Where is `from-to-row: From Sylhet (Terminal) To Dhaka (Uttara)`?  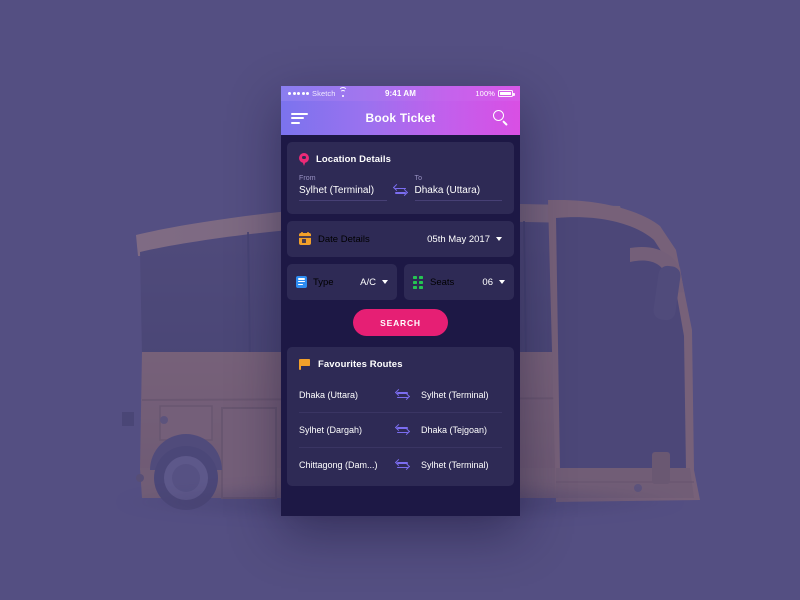
from-to-row: From Sylhet (Terminal) To Dhaka (Uttara) is located at coordinates (400, 190).